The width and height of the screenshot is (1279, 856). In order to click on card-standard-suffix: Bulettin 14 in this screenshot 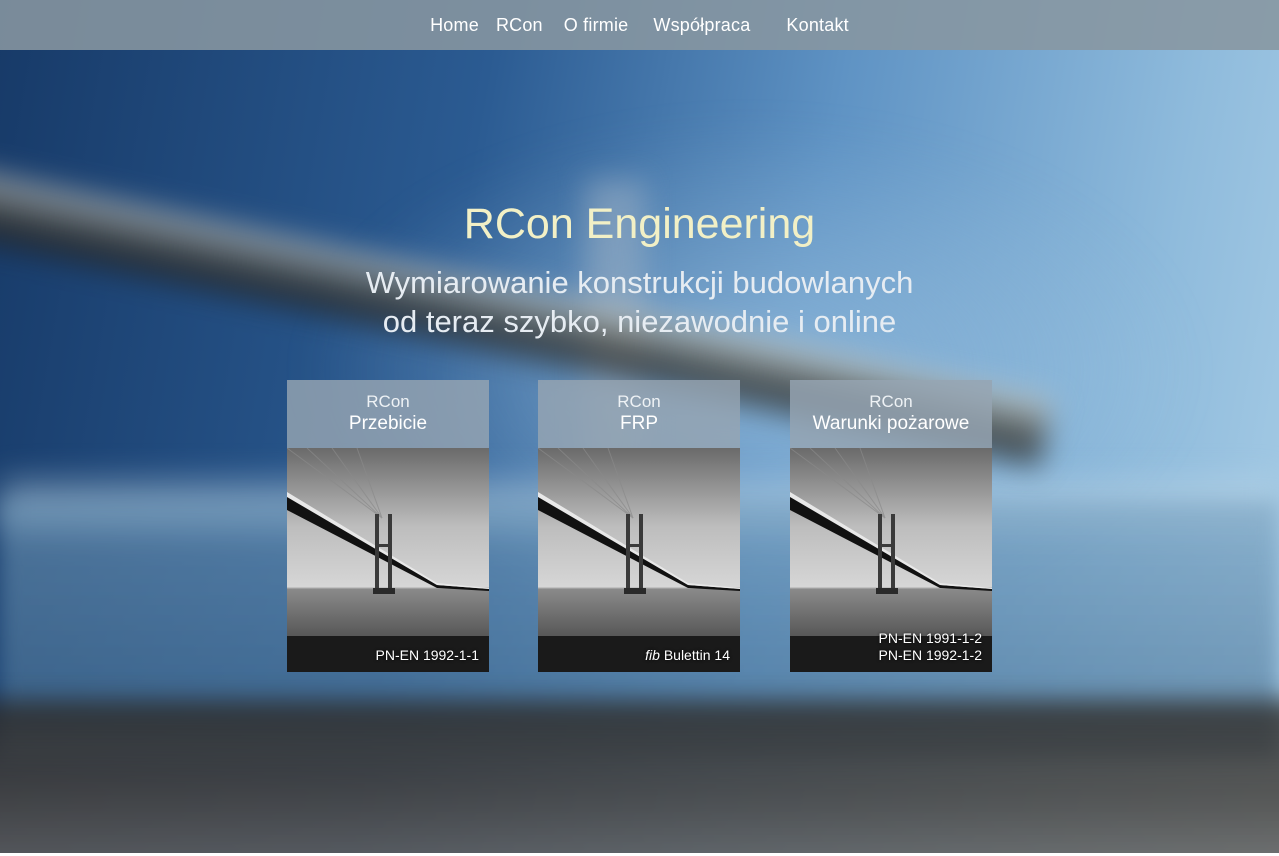, I will do `click(694, 655)`.